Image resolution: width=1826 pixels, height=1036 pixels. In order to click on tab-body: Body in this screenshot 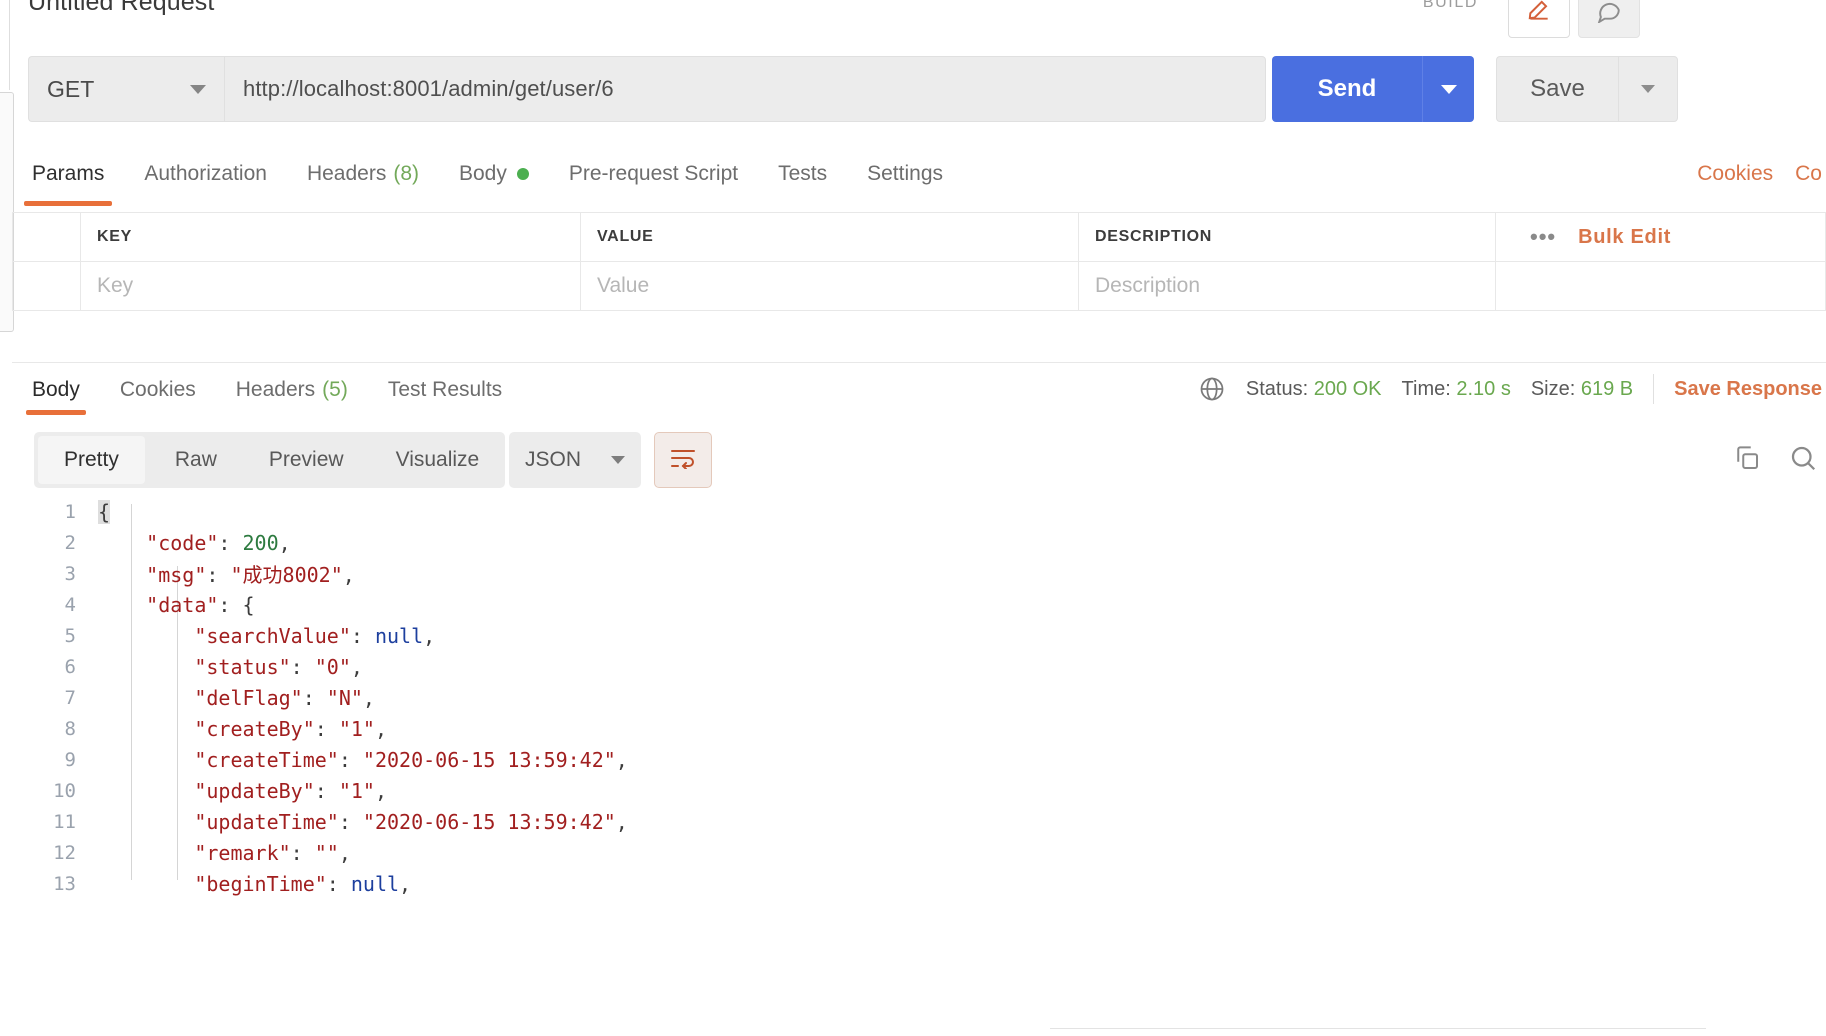, I will do `click(494, 174)`.